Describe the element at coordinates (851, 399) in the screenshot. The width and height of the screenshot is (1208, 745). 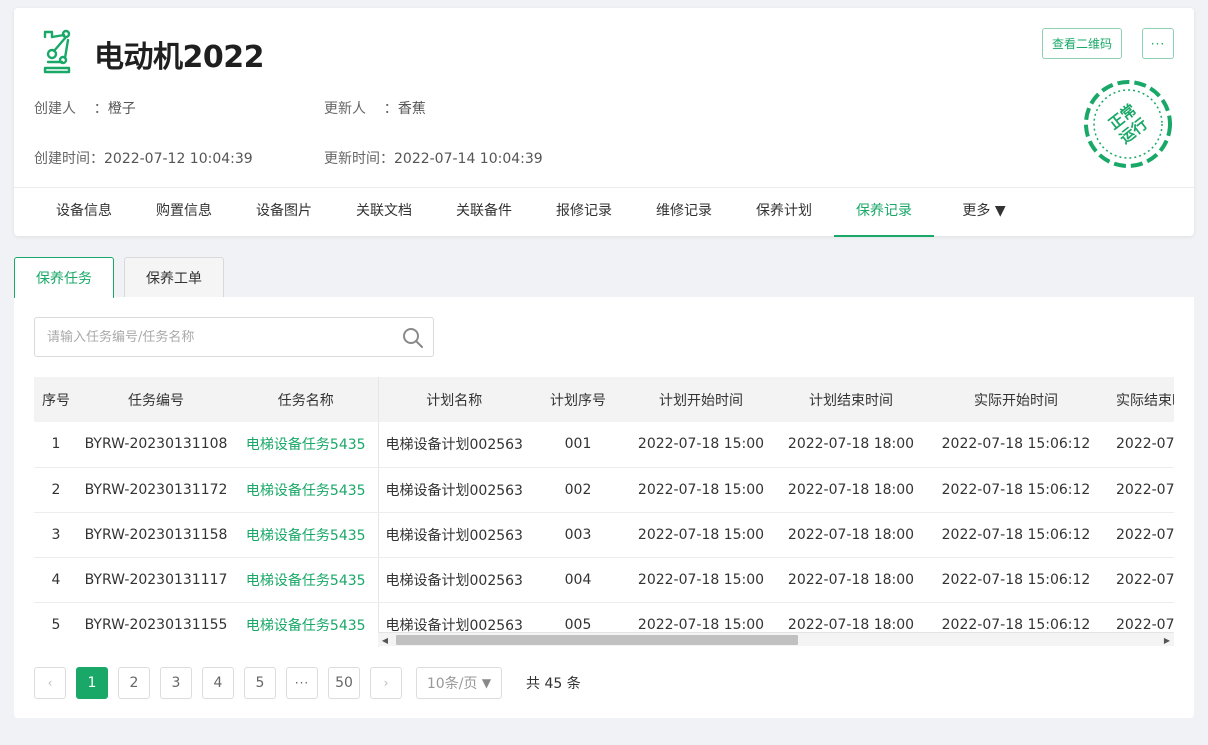
I see `column-header-plan-end: 计划结束时间` at that location.